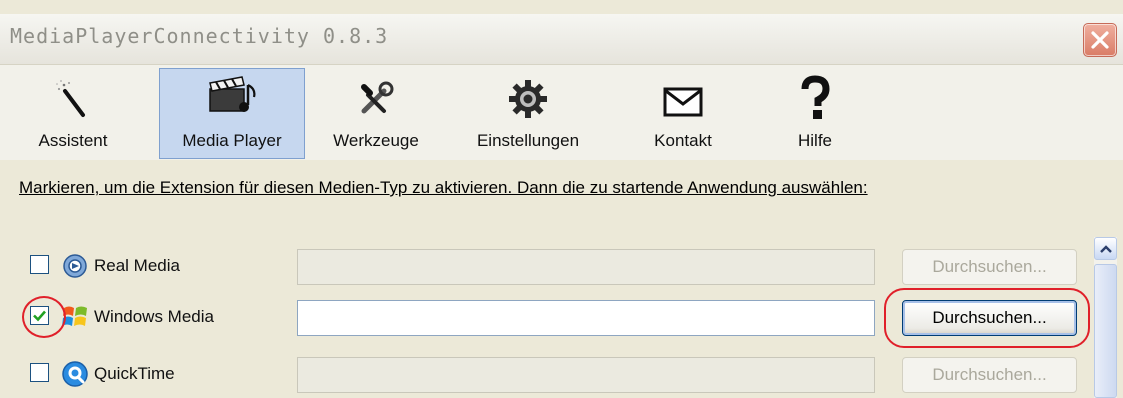 The width and height of the screenshot is (1123, 398). I want to click on realplayer-icon, so click(75, 266).